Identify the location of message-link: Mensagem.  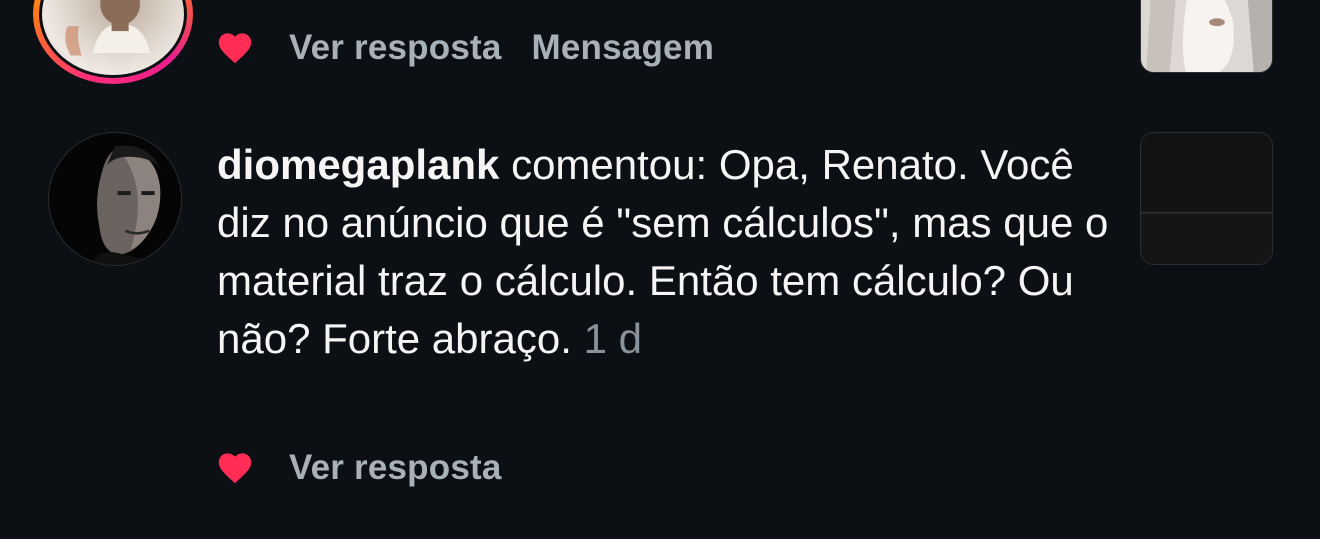
(623, 48).